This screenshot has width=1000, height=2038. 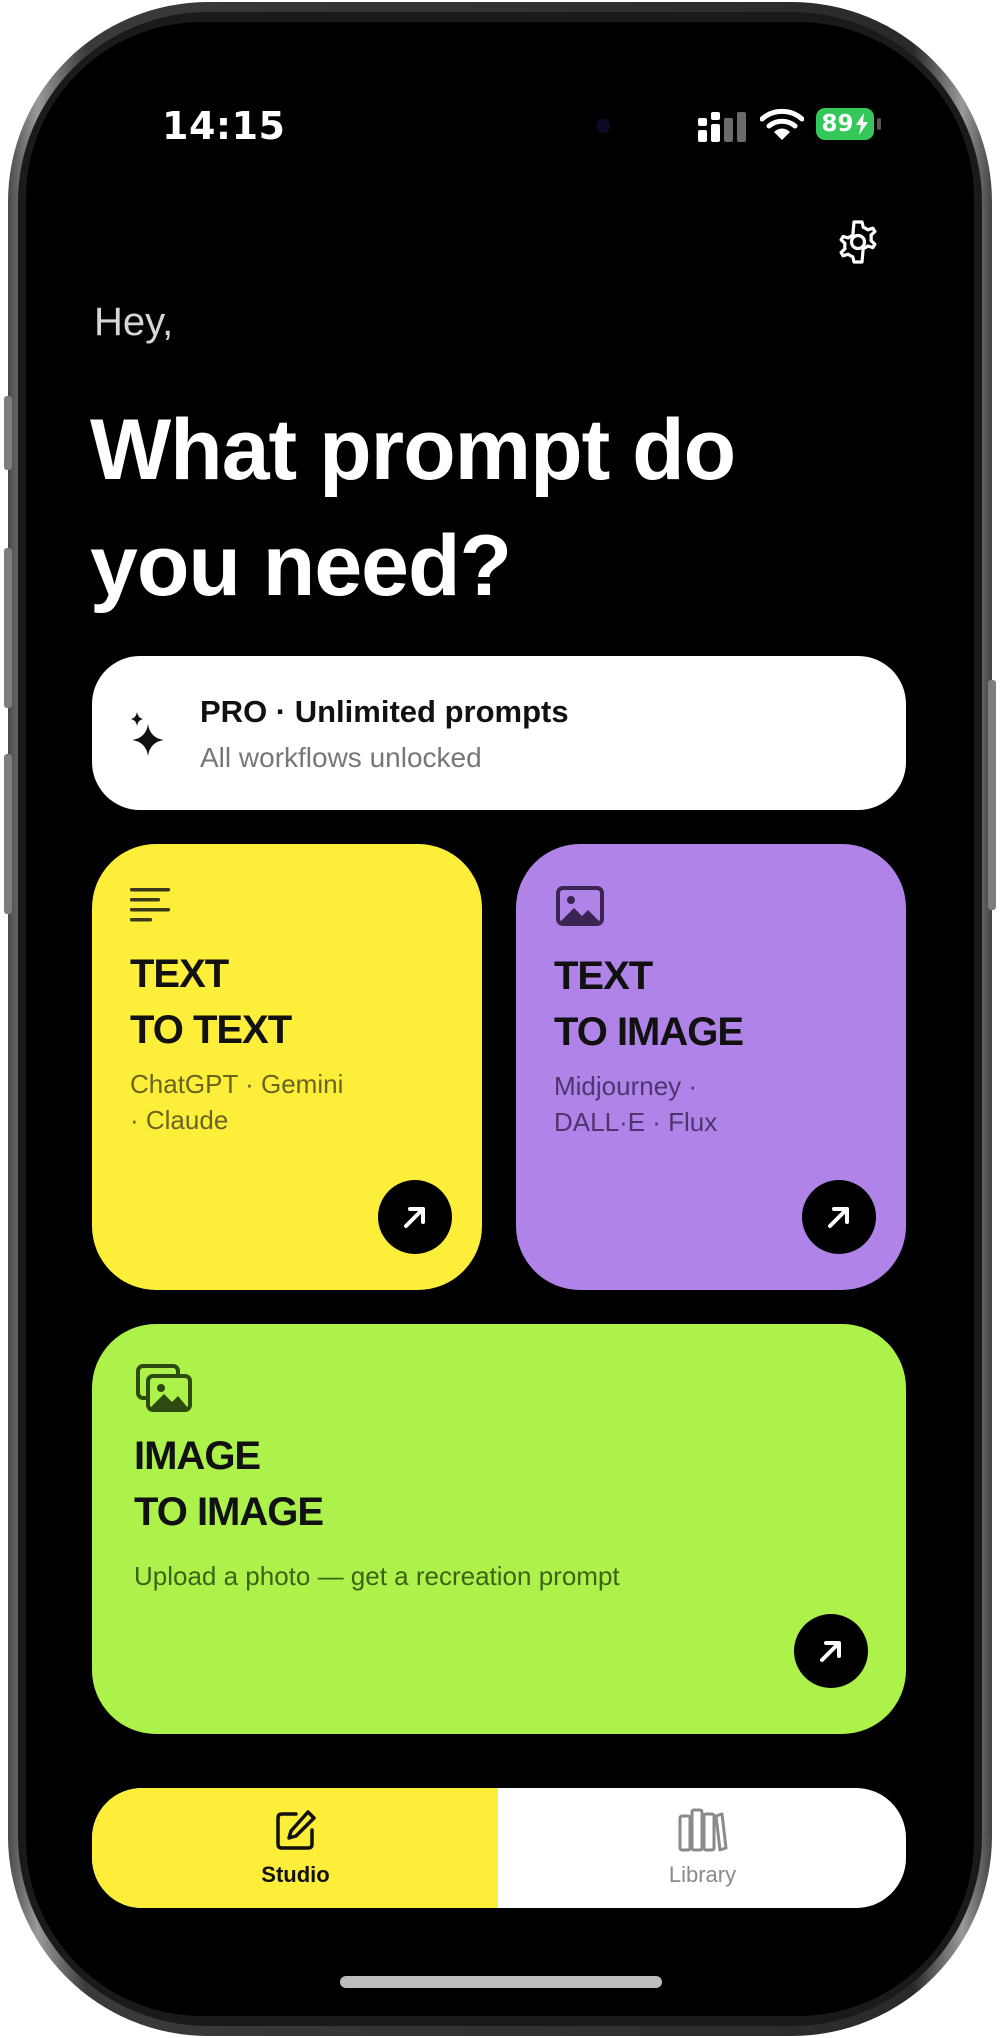 I want to click on home-indicator, so click(x=501, y=1982).